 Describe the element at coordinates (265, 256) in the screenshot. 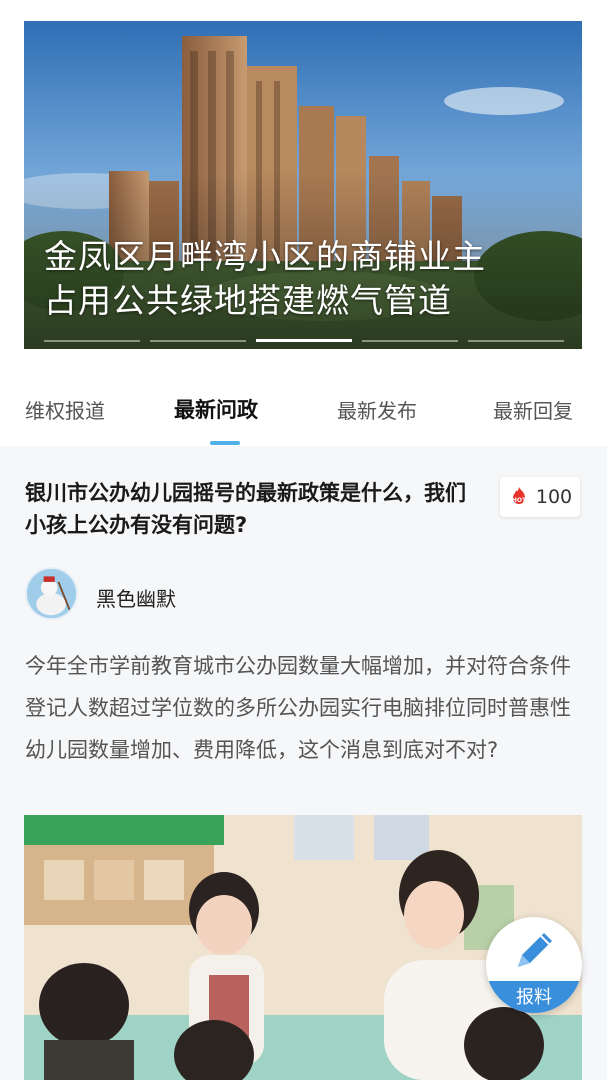

I see `banner-title-line-1: 金凤区月畔湾小区的商铺业主` at that location.